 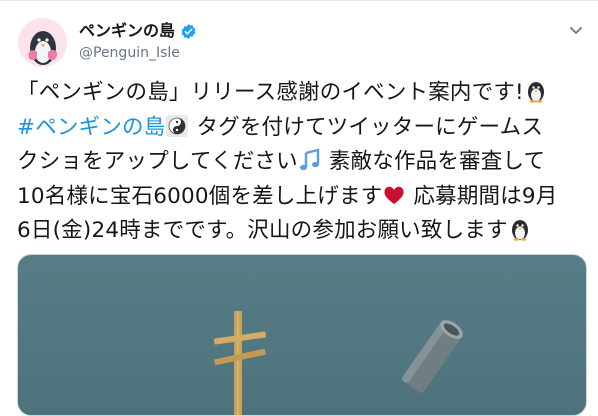 I want to click on tweet-text-segment: クショをアップしてください, so click(x=157, y=161).